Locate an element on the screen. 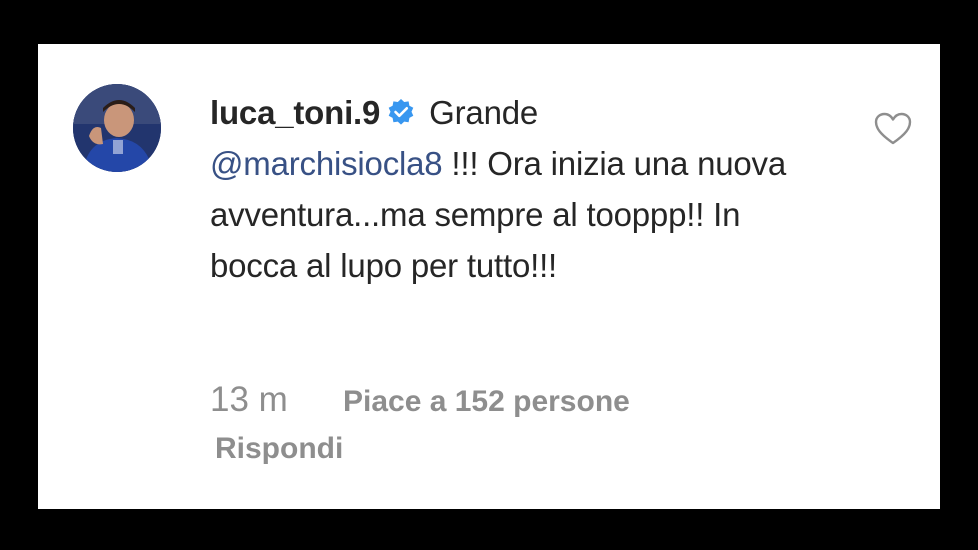 The height and width of the screenshot is (550, 978). avatar-photo is located at coordinates (117, 128).